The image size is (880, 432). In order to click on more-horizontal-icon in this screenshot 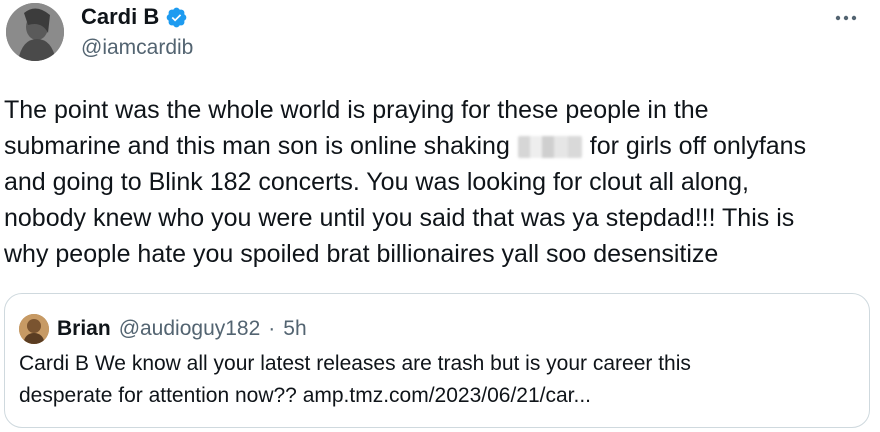, I will do `click(846, 18)`.